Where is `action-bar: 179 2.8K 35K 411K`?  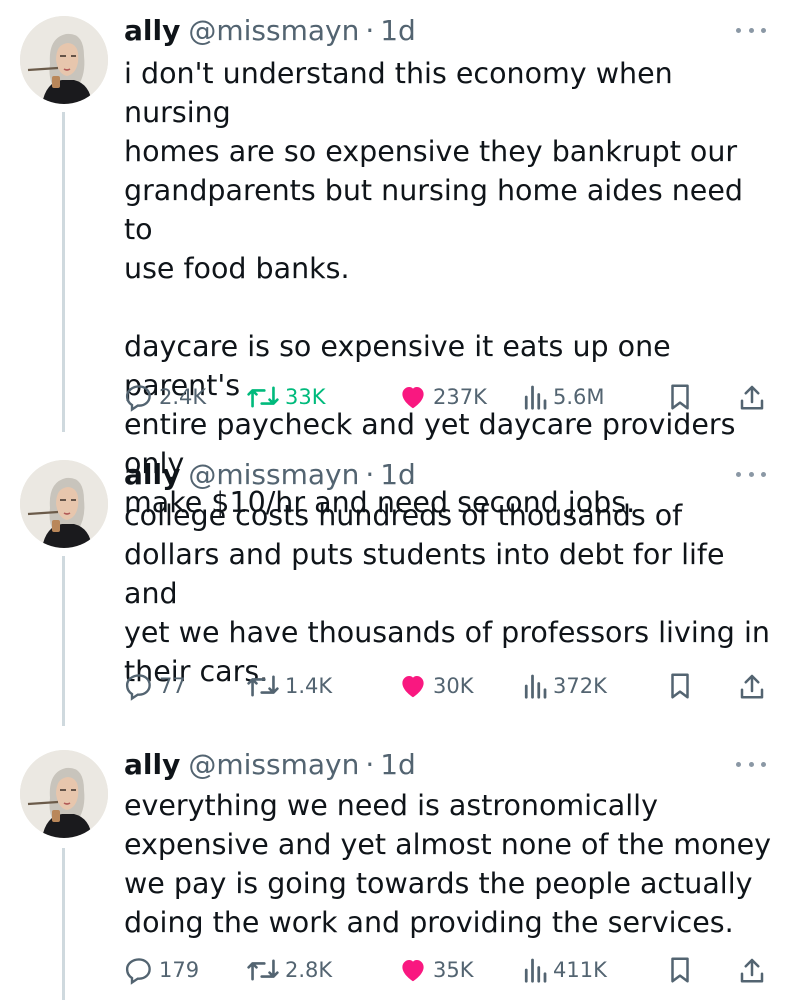
action-bar: 179 2.8K 35K 411K is located at coordinates (449, 970).